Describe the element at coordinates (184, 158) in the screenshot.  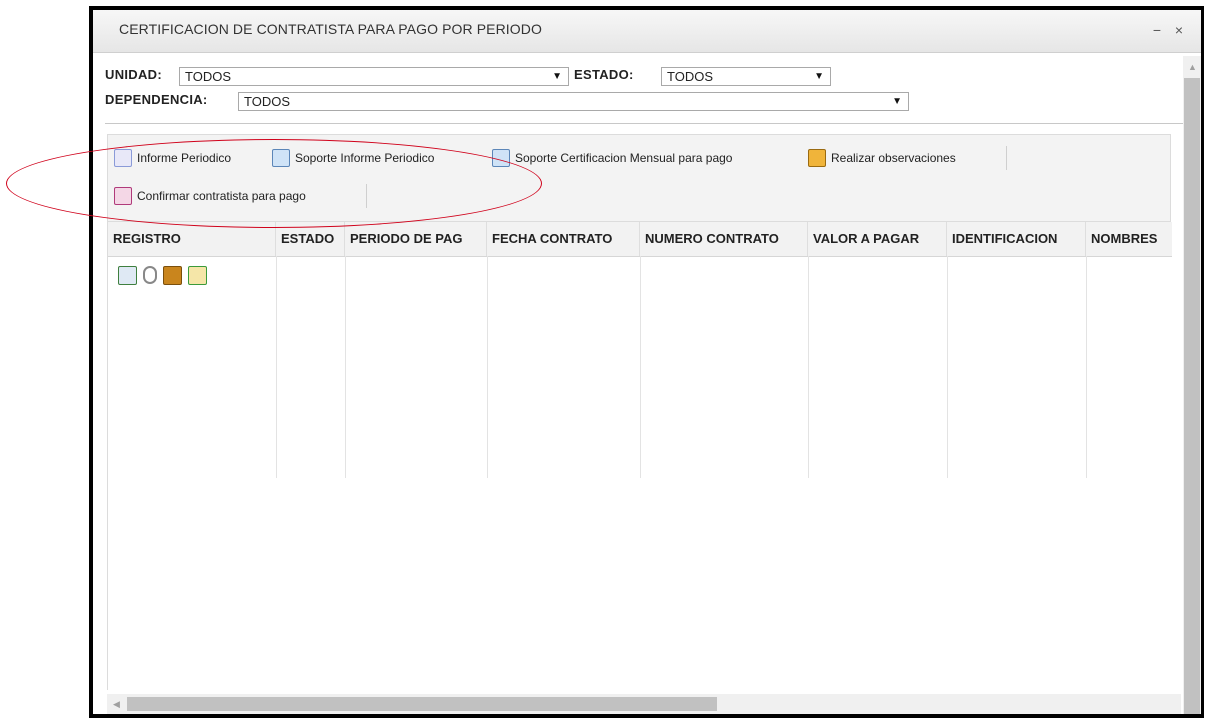
I see `informe-periodico-label: Informe Periodico` at that location.